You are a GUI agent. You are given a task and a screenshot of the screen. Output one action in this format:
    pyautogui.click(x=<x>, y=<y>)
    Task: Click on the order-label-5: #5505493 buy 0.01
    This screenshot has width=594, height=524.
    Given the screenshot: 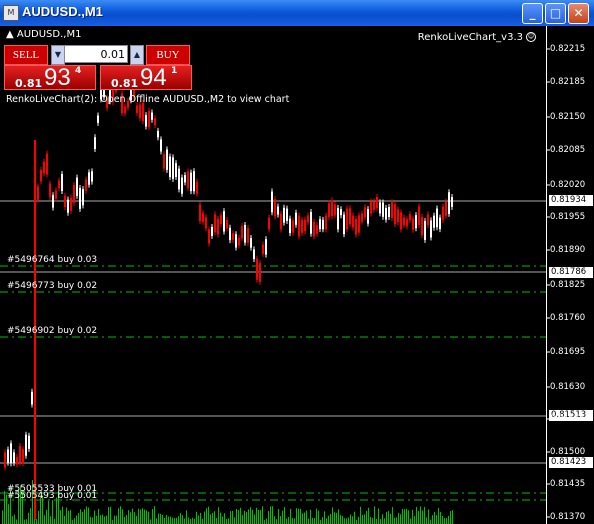 What is the action you would take?
    pyautogui.click(x=52, y=496)
    